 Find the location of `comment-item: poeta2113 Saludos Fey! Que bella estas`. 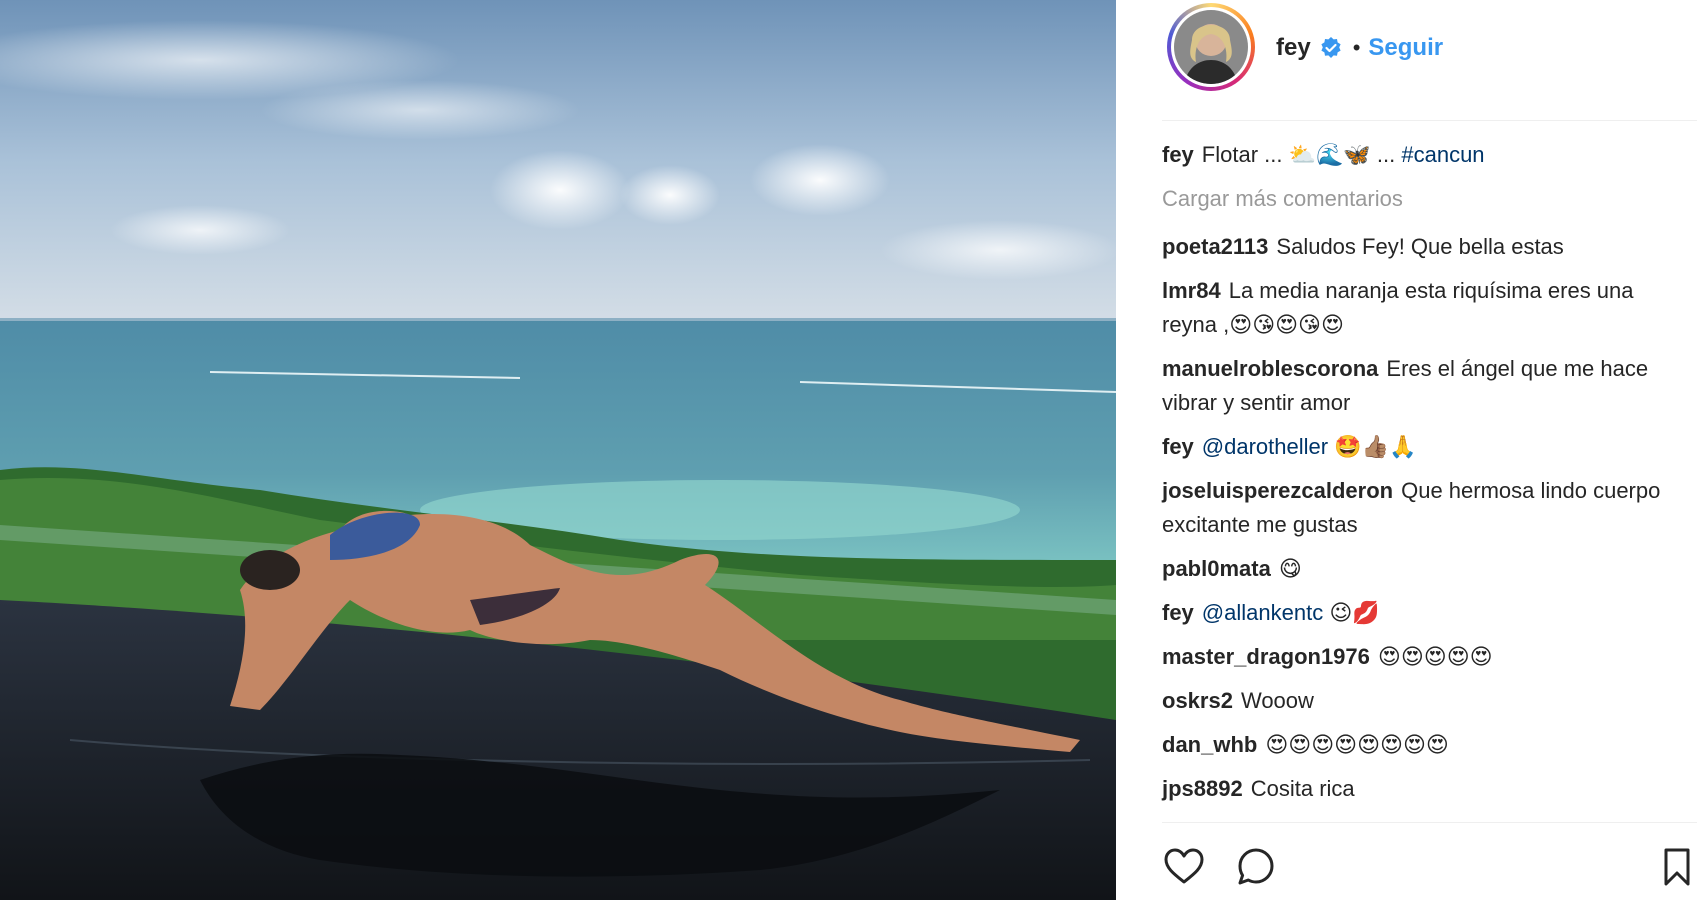

comment-item: poeta2113 Saludos Fey! Que bella estas is located at coordinates (1417, 247).